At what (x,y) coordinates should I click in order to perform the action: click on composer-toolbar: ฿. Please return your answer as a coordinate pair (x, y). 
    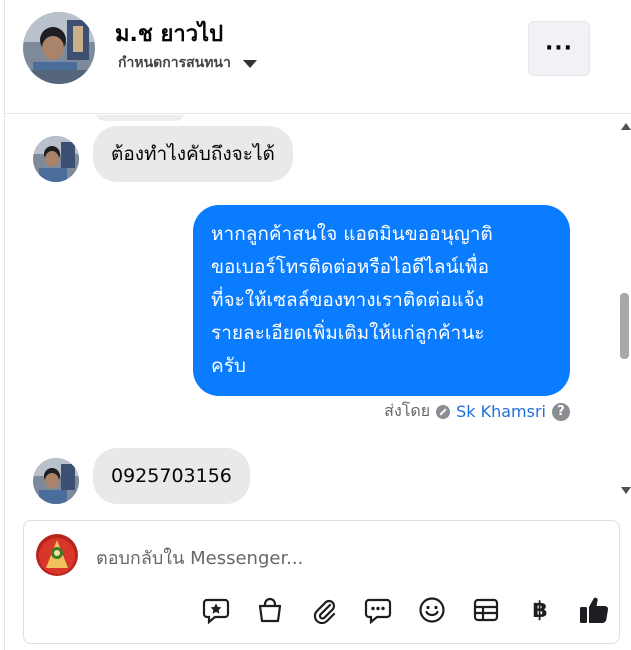
    Looking at the image, I should click on (405, 610).